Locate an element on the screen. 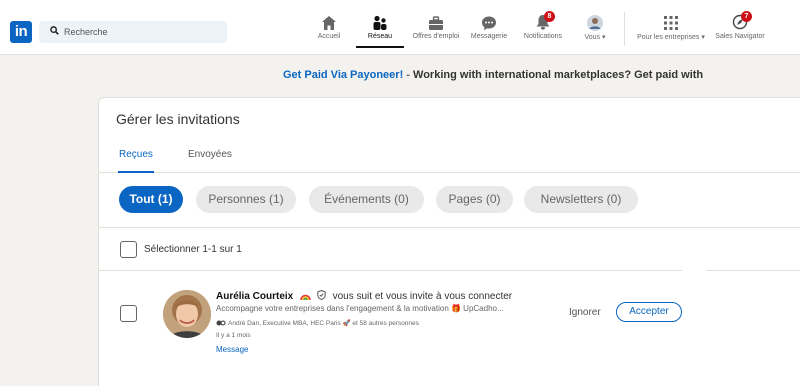 The width and height of the screenshot is (800, 386). tab-received: Reçues is located at coordinates (136, 161).